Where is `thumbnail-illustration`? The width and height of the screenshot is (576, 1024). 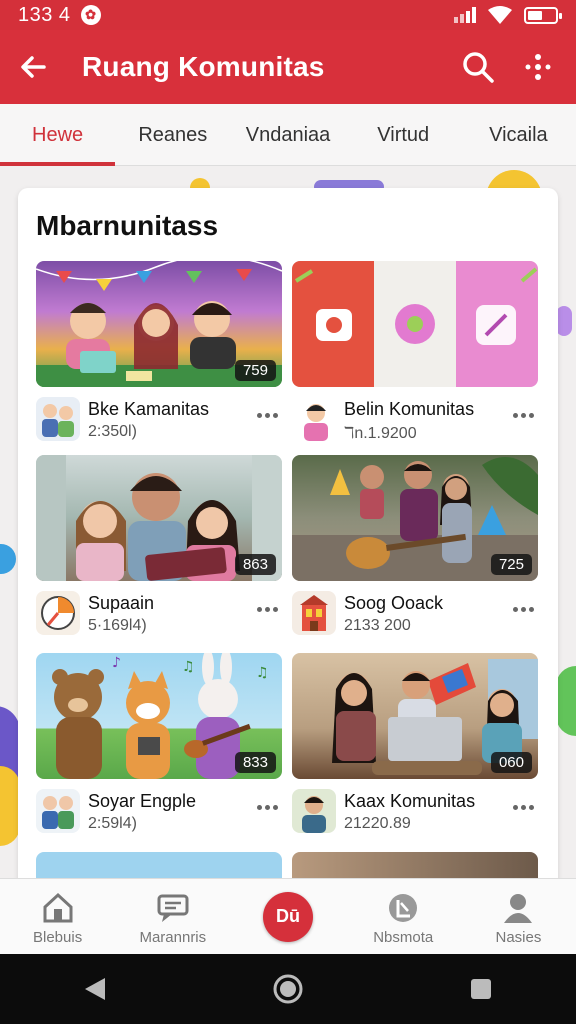 thumbnail-illustration is located at coordinates (415, 324).